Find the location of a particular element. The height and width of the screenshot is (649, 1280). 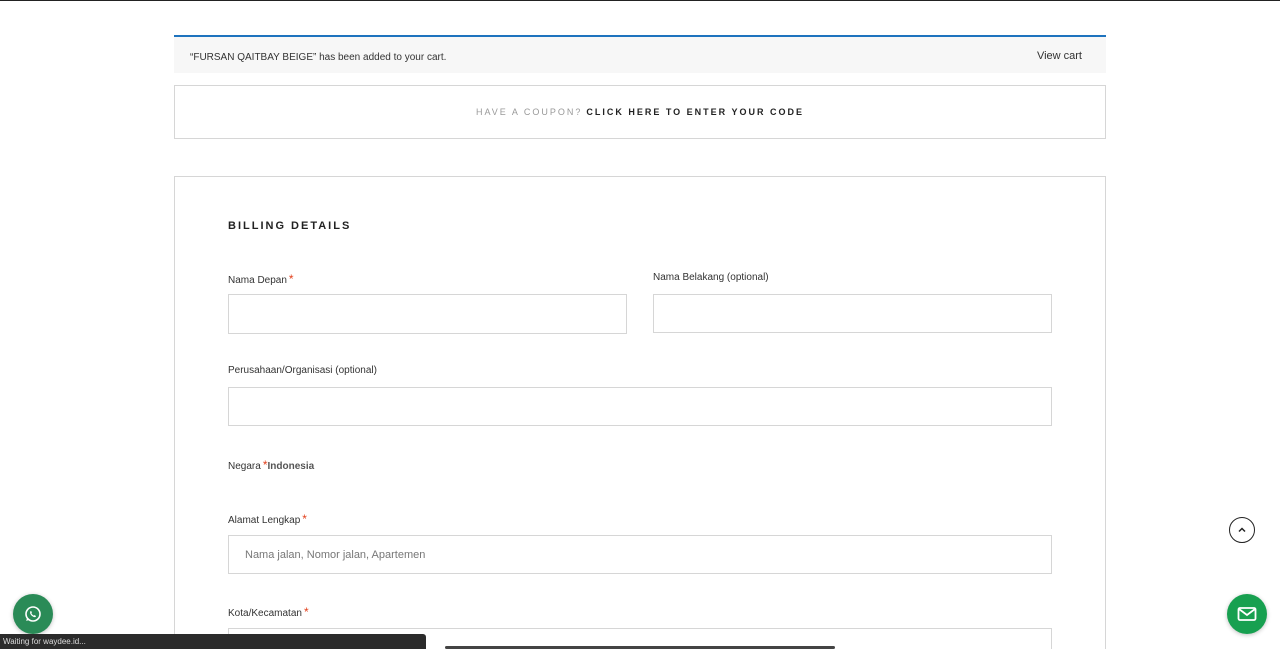

first-name-label-text: Nama Depan is located at coordinates (257, 280).